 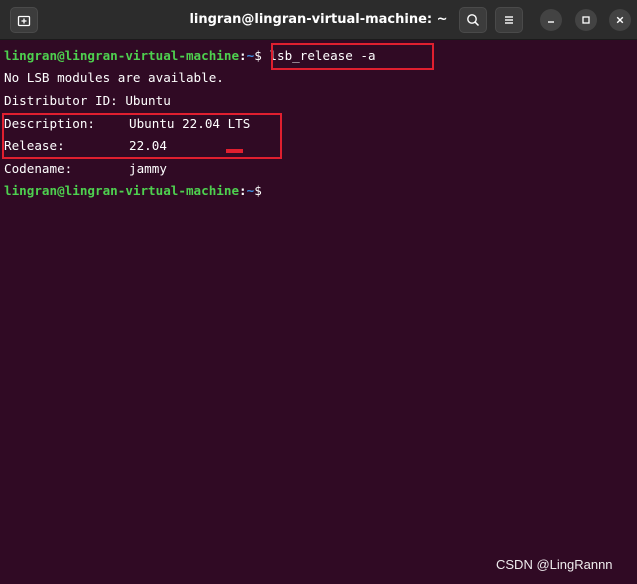 I want to click on close-icon, so click(x=620, y=20).